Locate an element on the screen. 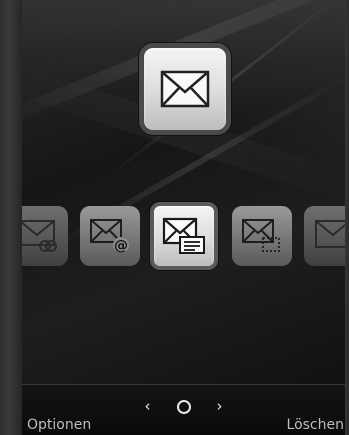 This screenshot has height=435, width=349. left-bezel is located at coordinates (11, 217).